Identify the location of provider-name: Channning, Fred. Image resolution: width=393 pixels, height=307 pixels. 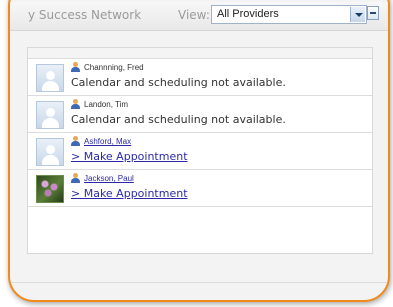
(114, 67).